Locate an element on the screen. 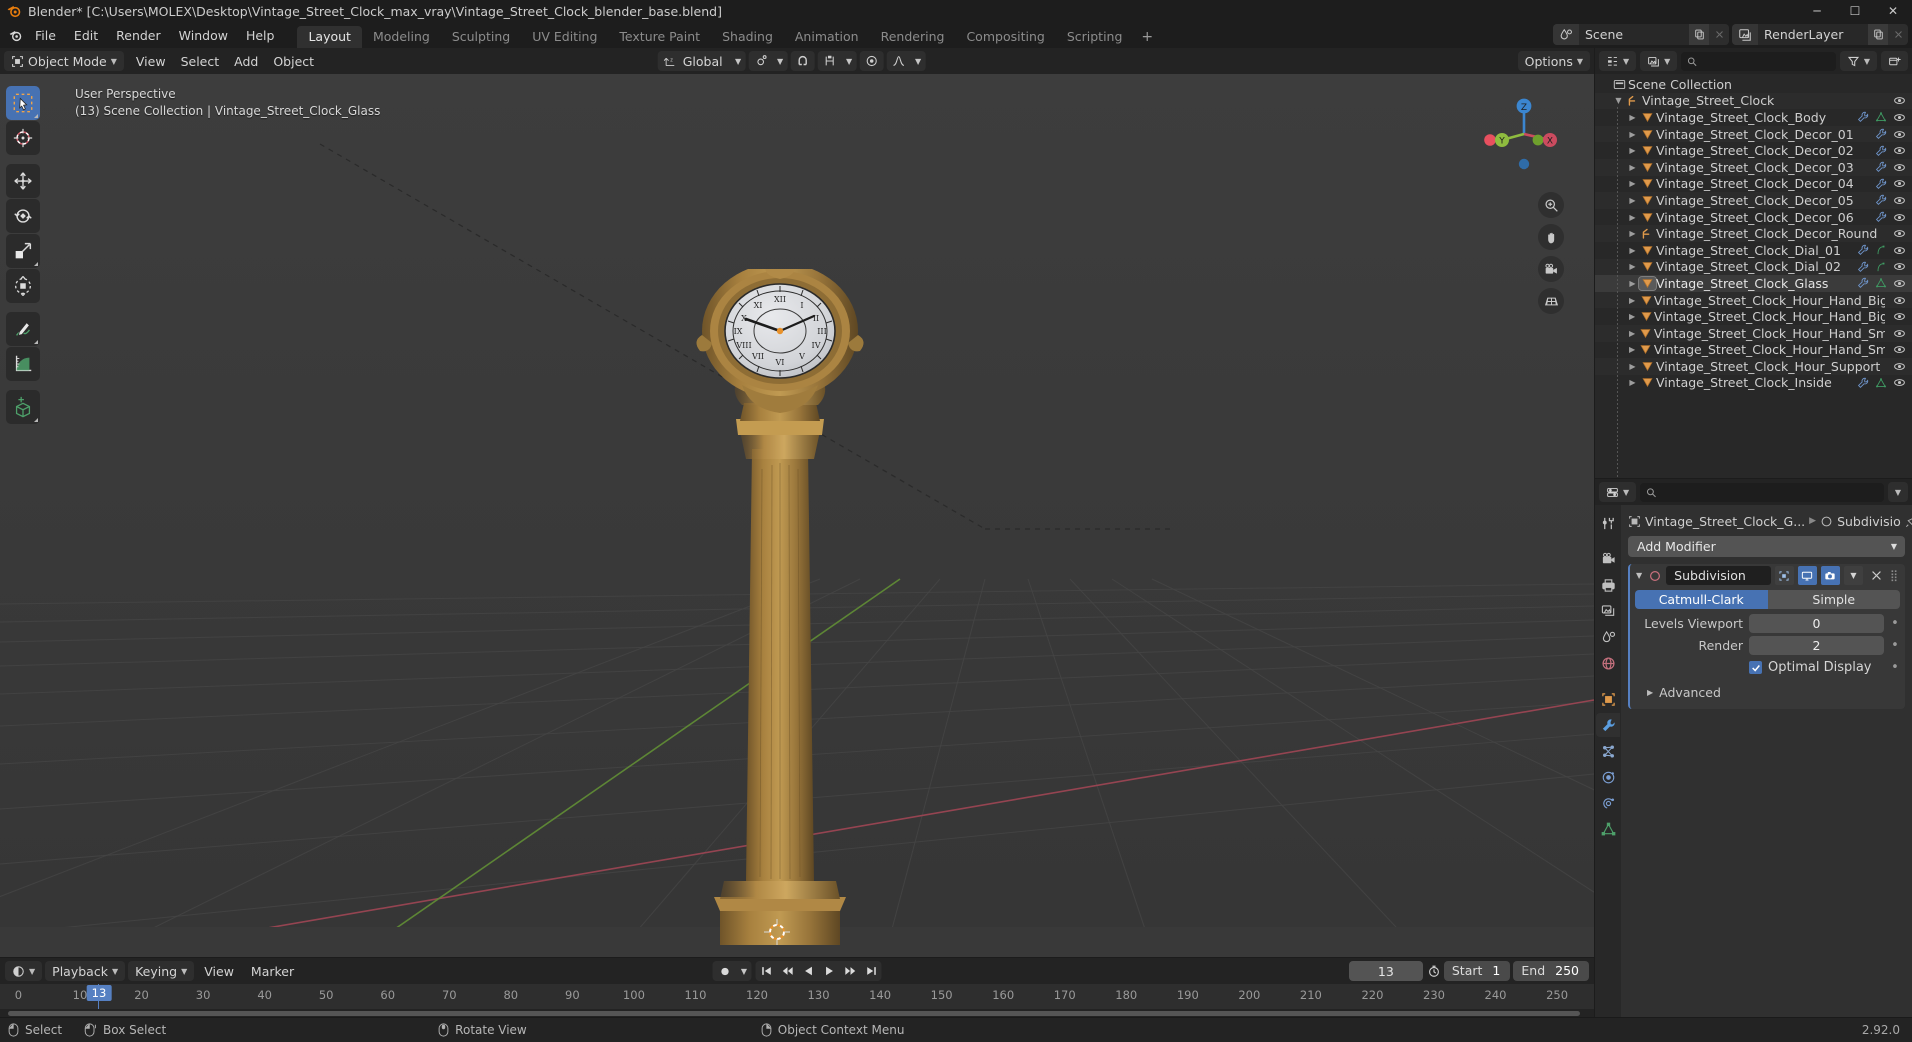 This screenshot has height=1042, width=1912. show-in-render-button is located at coordinates (1830, 575).